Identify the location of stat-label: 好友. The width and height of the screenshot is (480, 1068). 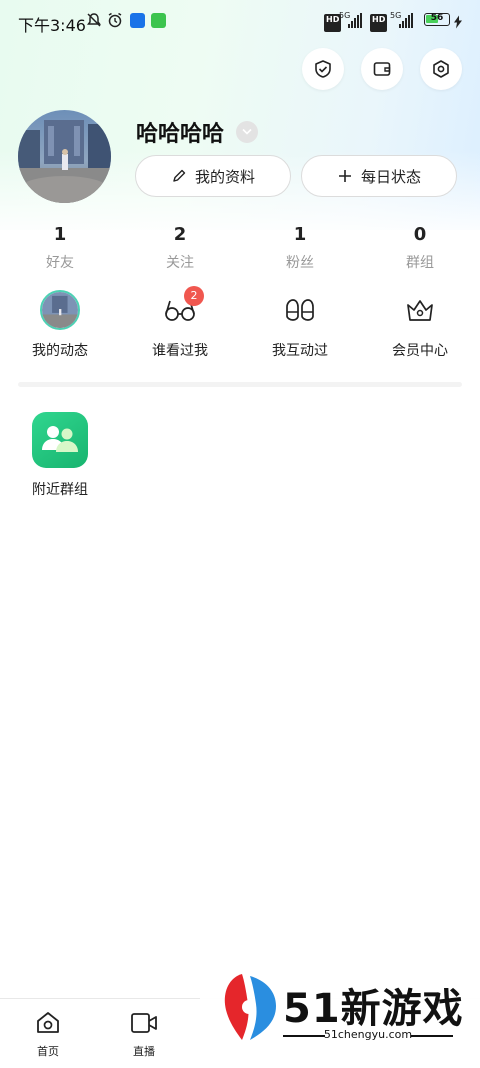
(60, 263).